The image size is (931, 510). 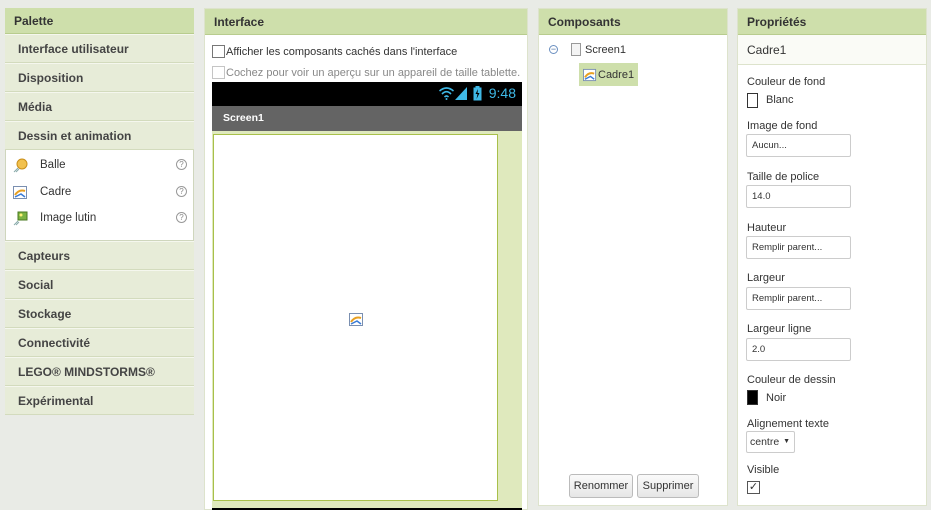 What do you see at coordinates (99, 255) in the screenshot?
I see `palette-category-sensors: Capteurs` at bounding box center [99, 255].